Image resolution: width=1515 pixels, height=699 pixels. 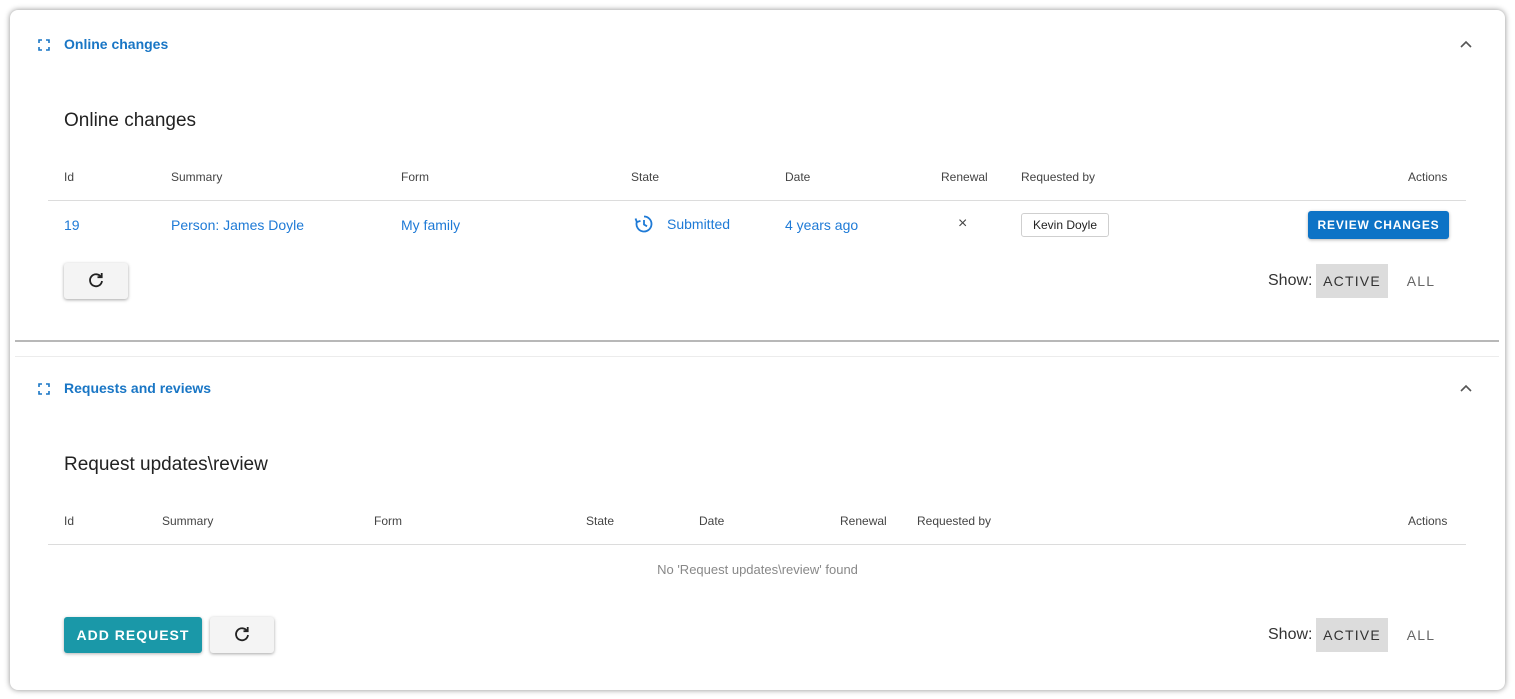 What do you see at coordinates (133, 635) in the screenshot?
I see `add-request-button: ADD REQUEST` at bounding box center [133, 635].